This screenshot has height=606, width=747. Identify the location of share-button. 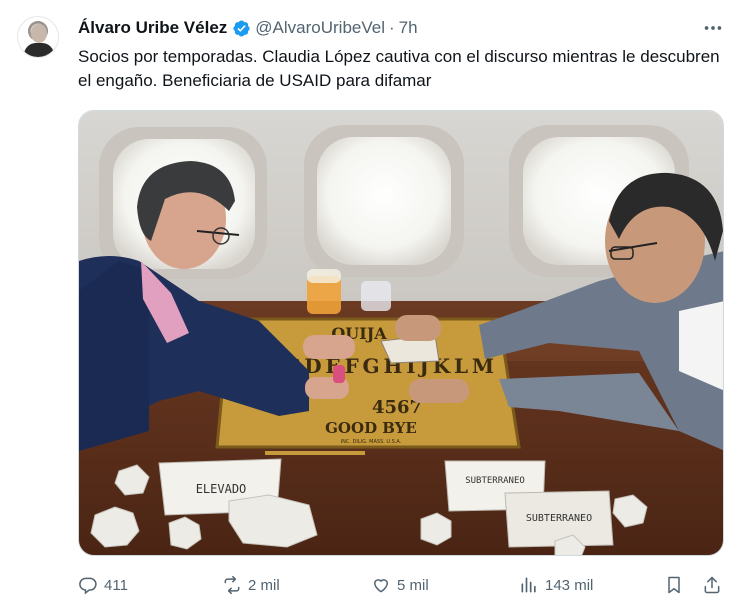
(712, 585).